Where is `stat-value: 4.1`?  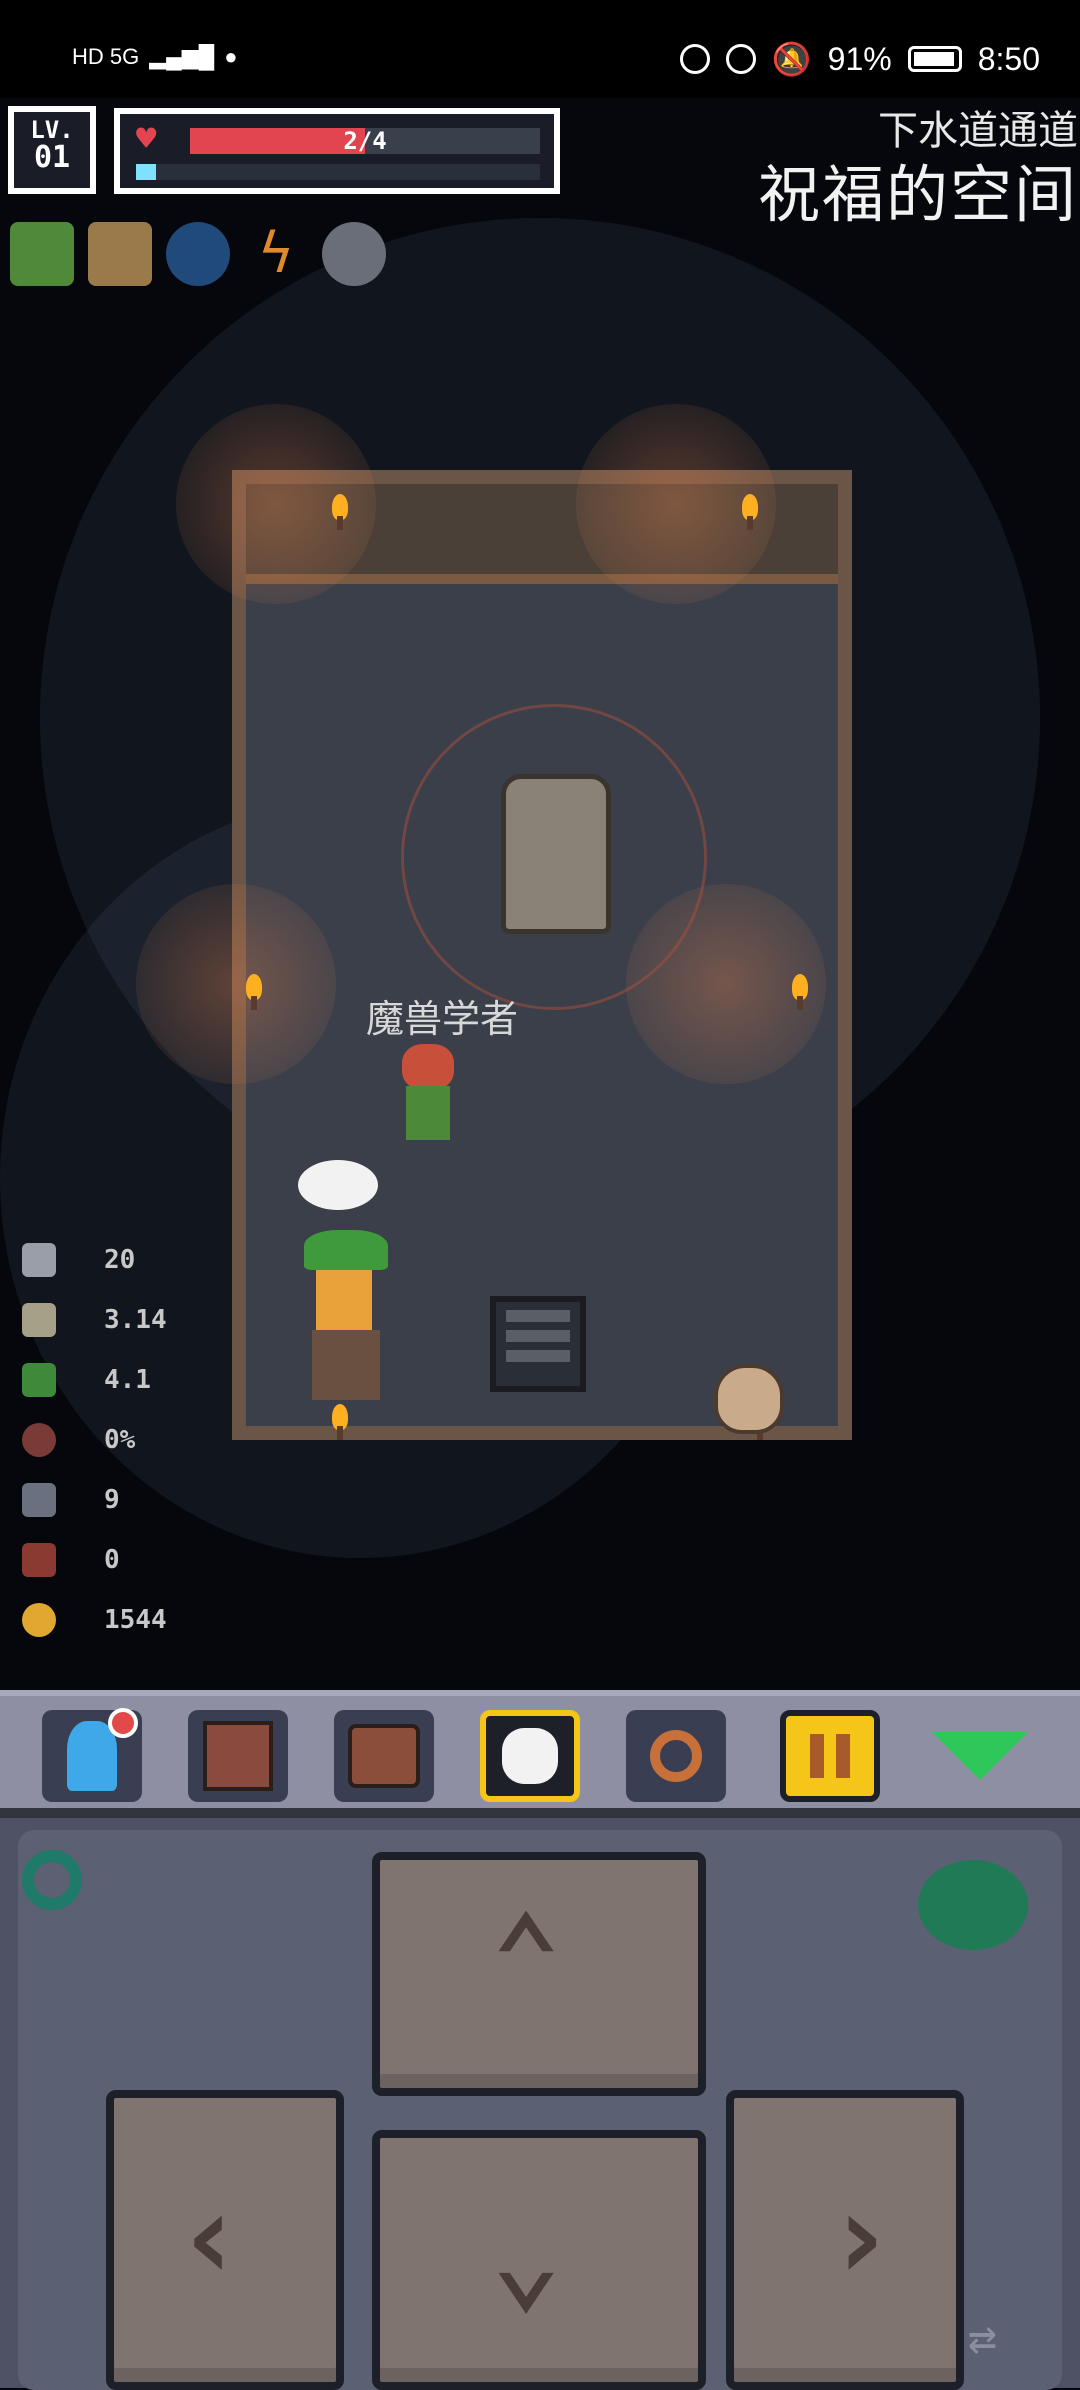
stat-value: 4.1 is located at coordinates (127, 1380).